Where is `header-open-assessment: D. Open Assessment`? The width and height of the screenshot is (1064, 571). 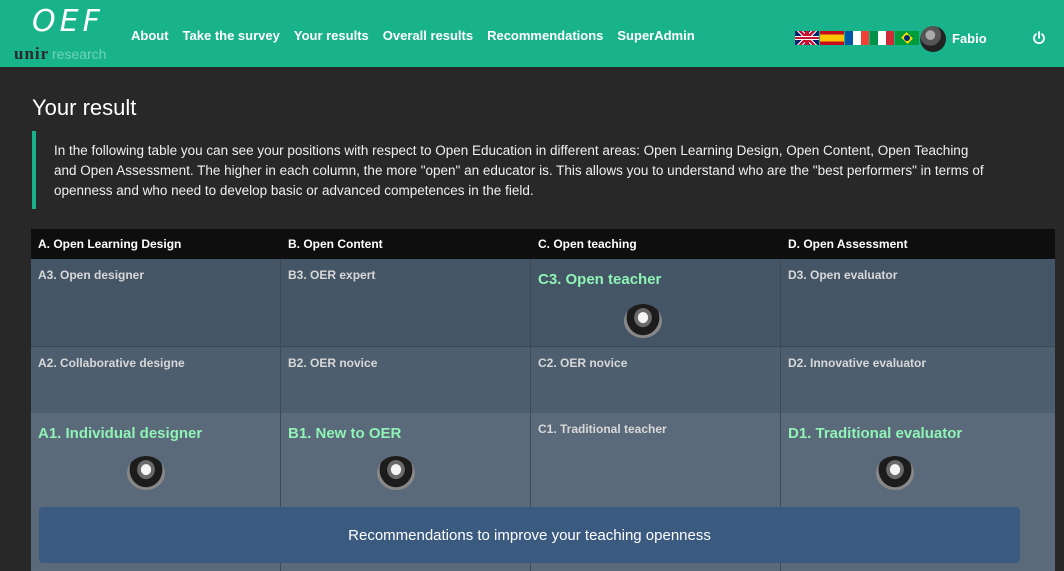 header-open-assessment: D. Open Assessment is located at coordinates (848, 244).